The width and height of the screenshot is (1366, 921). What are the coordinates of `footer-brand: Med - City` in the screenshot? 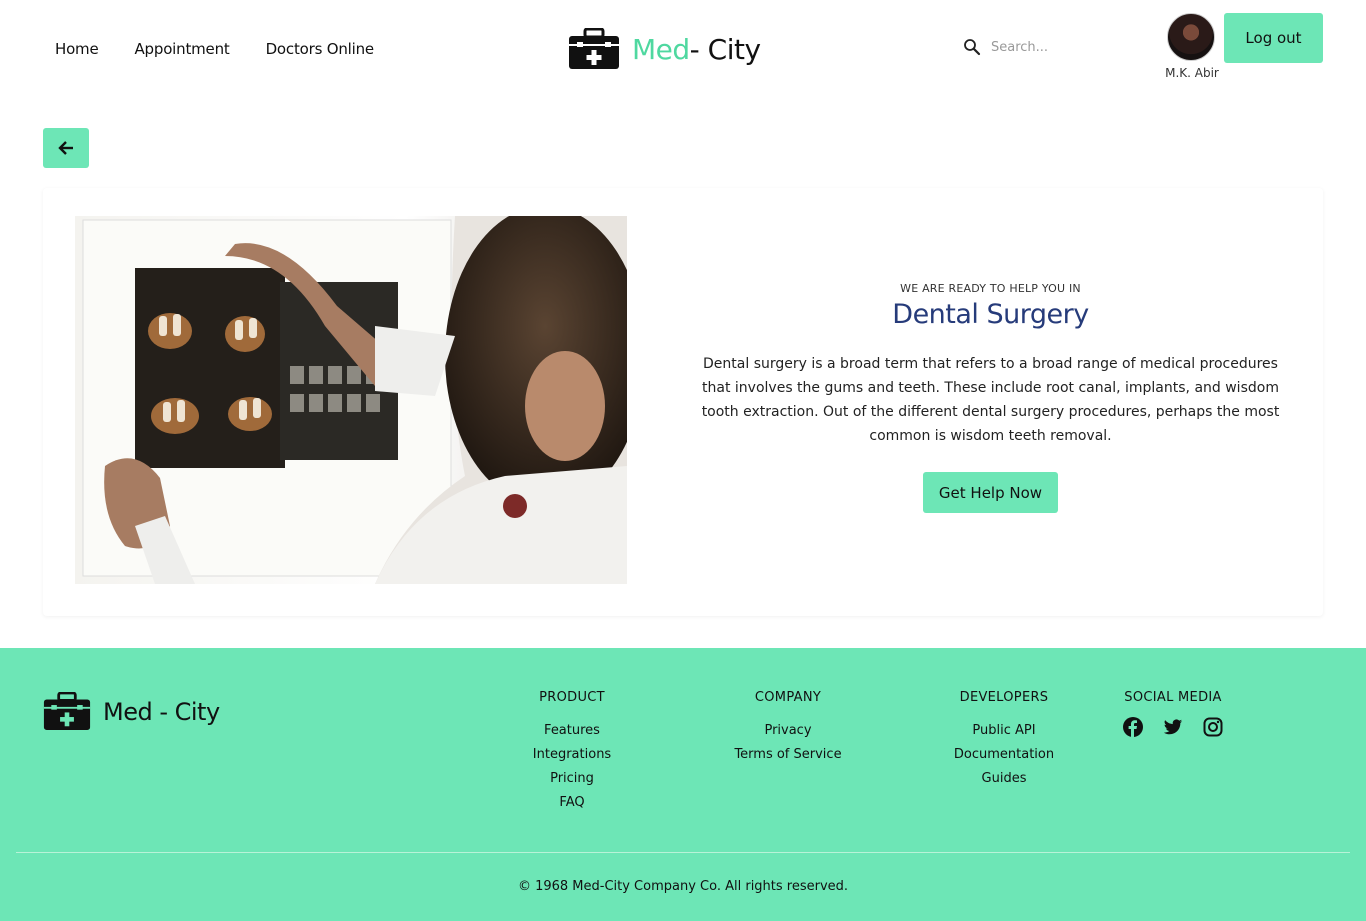 It's located at (131, 711).